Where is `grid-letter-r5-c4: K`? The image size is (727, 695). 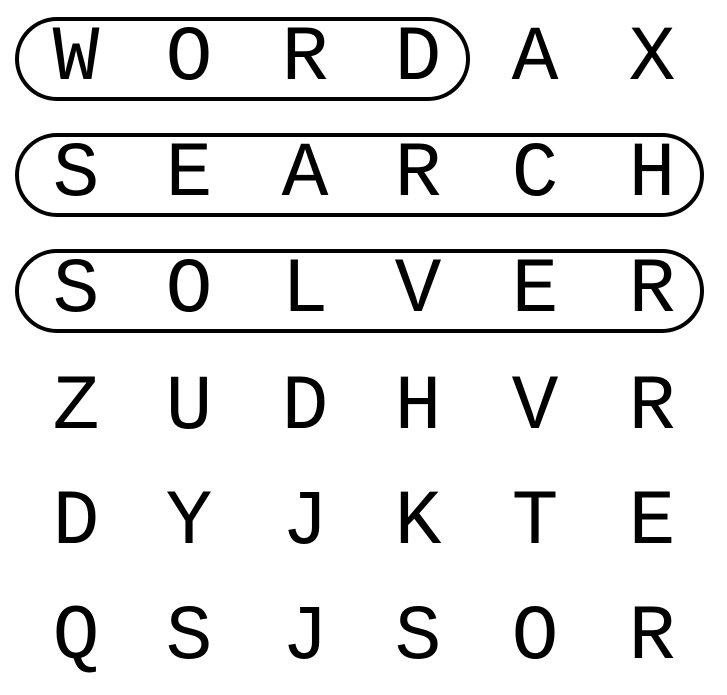
grid-letter-r5-c4: K is located at coordinates (418, 523).